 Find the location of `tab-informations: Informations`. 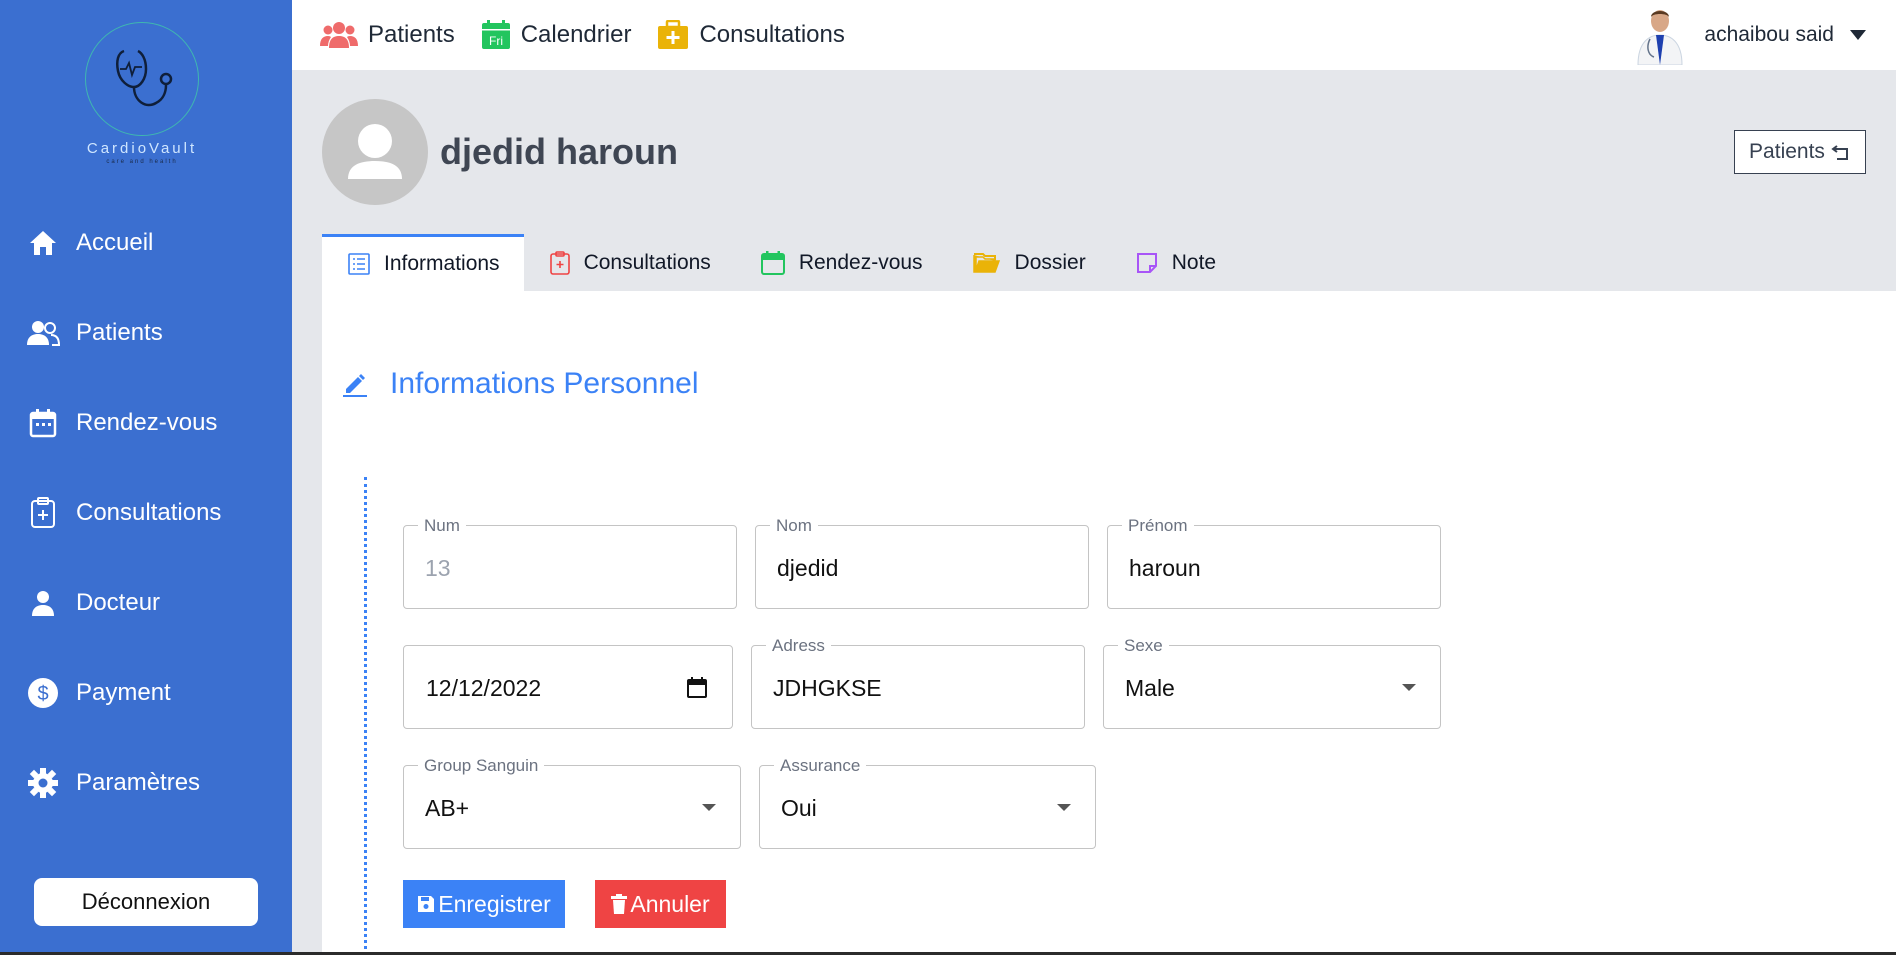

tab-informations: Informations is located at coordinates (423, 262).